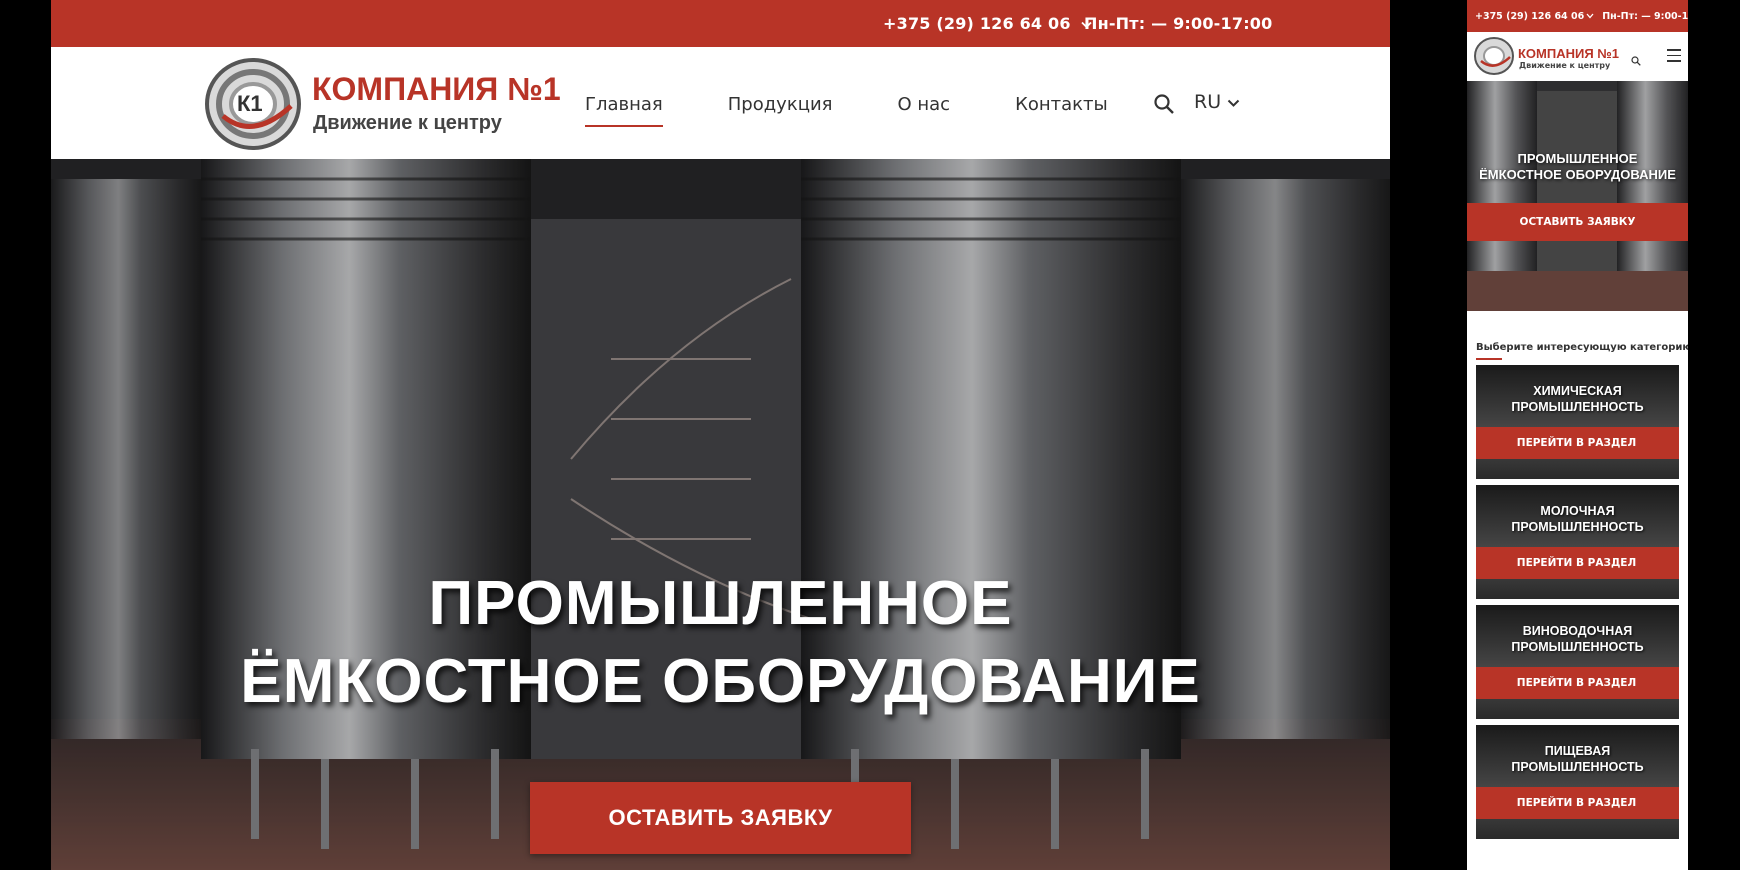  Describe the element at coordinates (720, 642) in the screenshot. I see `hero-title: ПРОМЫШЛЕННОЕ ЁМКОСТНОЕ ОБОРУДОВАНИЕ` at that location.